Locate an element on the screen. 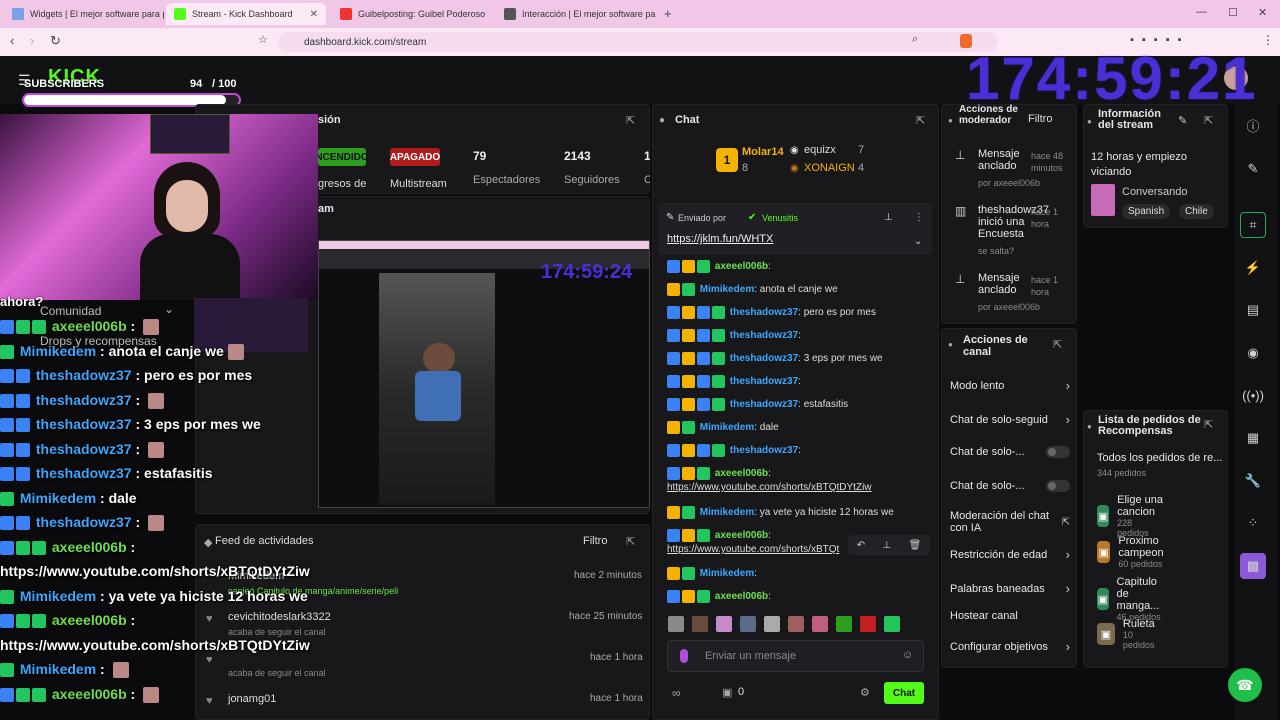 Image resolution: width=1280 pixels, height=720 pixels. leader-third-name: XONAIGN is located at coordinates (829, 168).